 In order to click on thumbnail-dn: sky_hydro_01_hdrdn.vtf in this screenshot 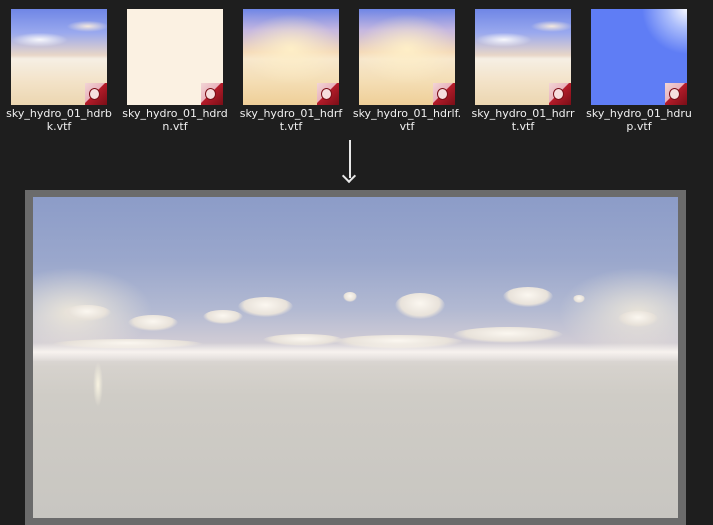, I will do `click(175, 71)`.